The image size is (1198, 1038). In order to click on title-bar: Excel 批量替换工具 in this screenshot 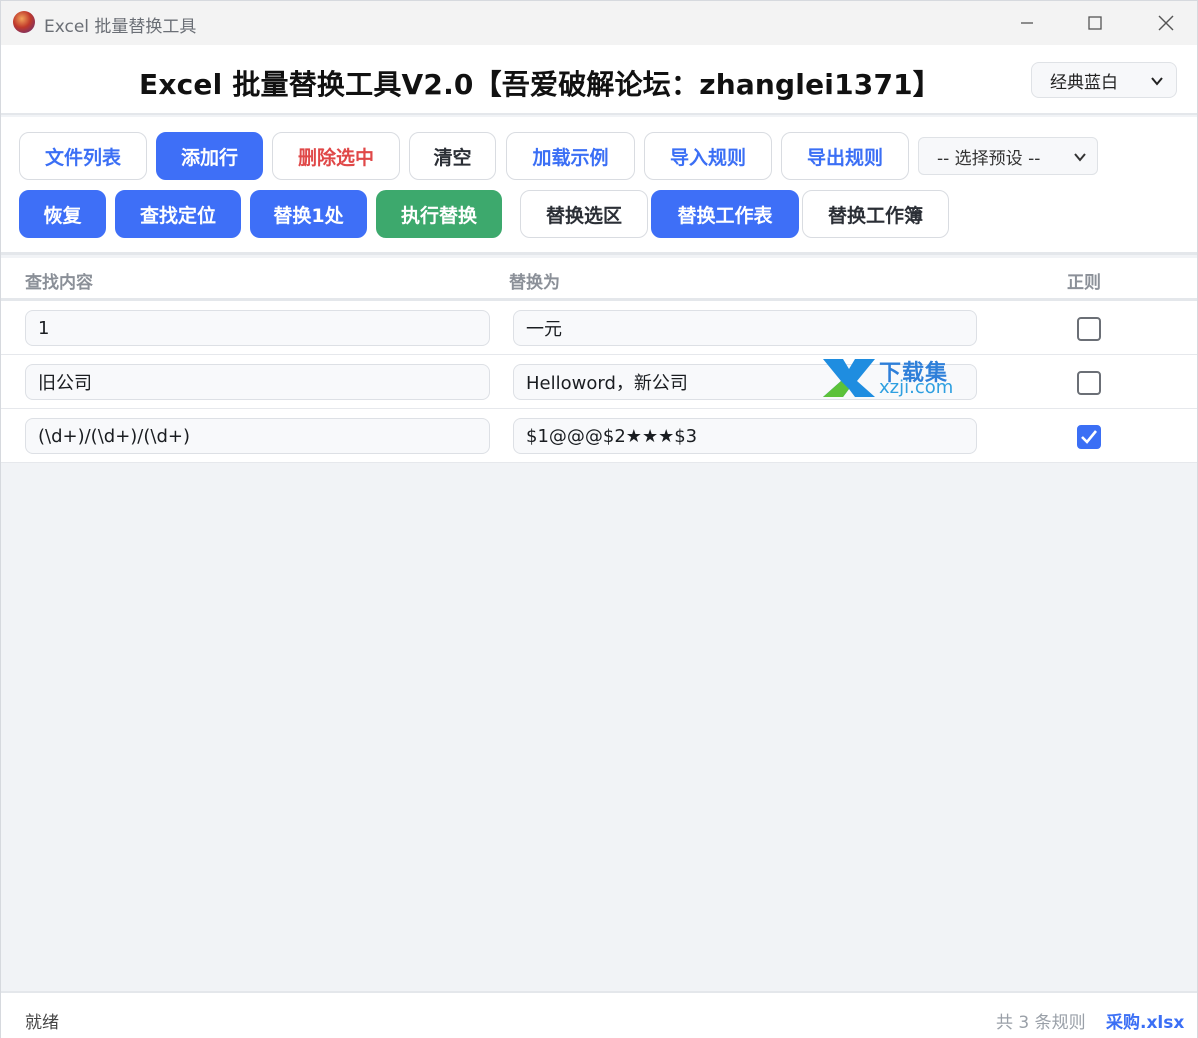, I will do `click(599, 23)`.